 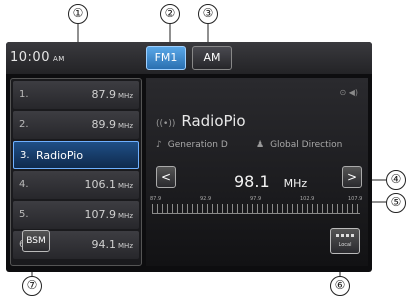 I want to click on preset-number: 5., so click(x=24, y=214).